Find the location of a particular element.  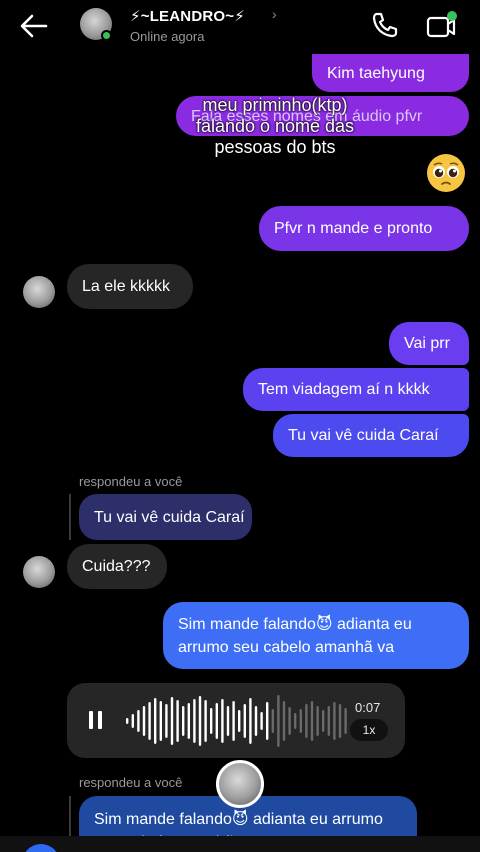

message-outgoing: Kim taehyung is located at coordinates (390, 73).